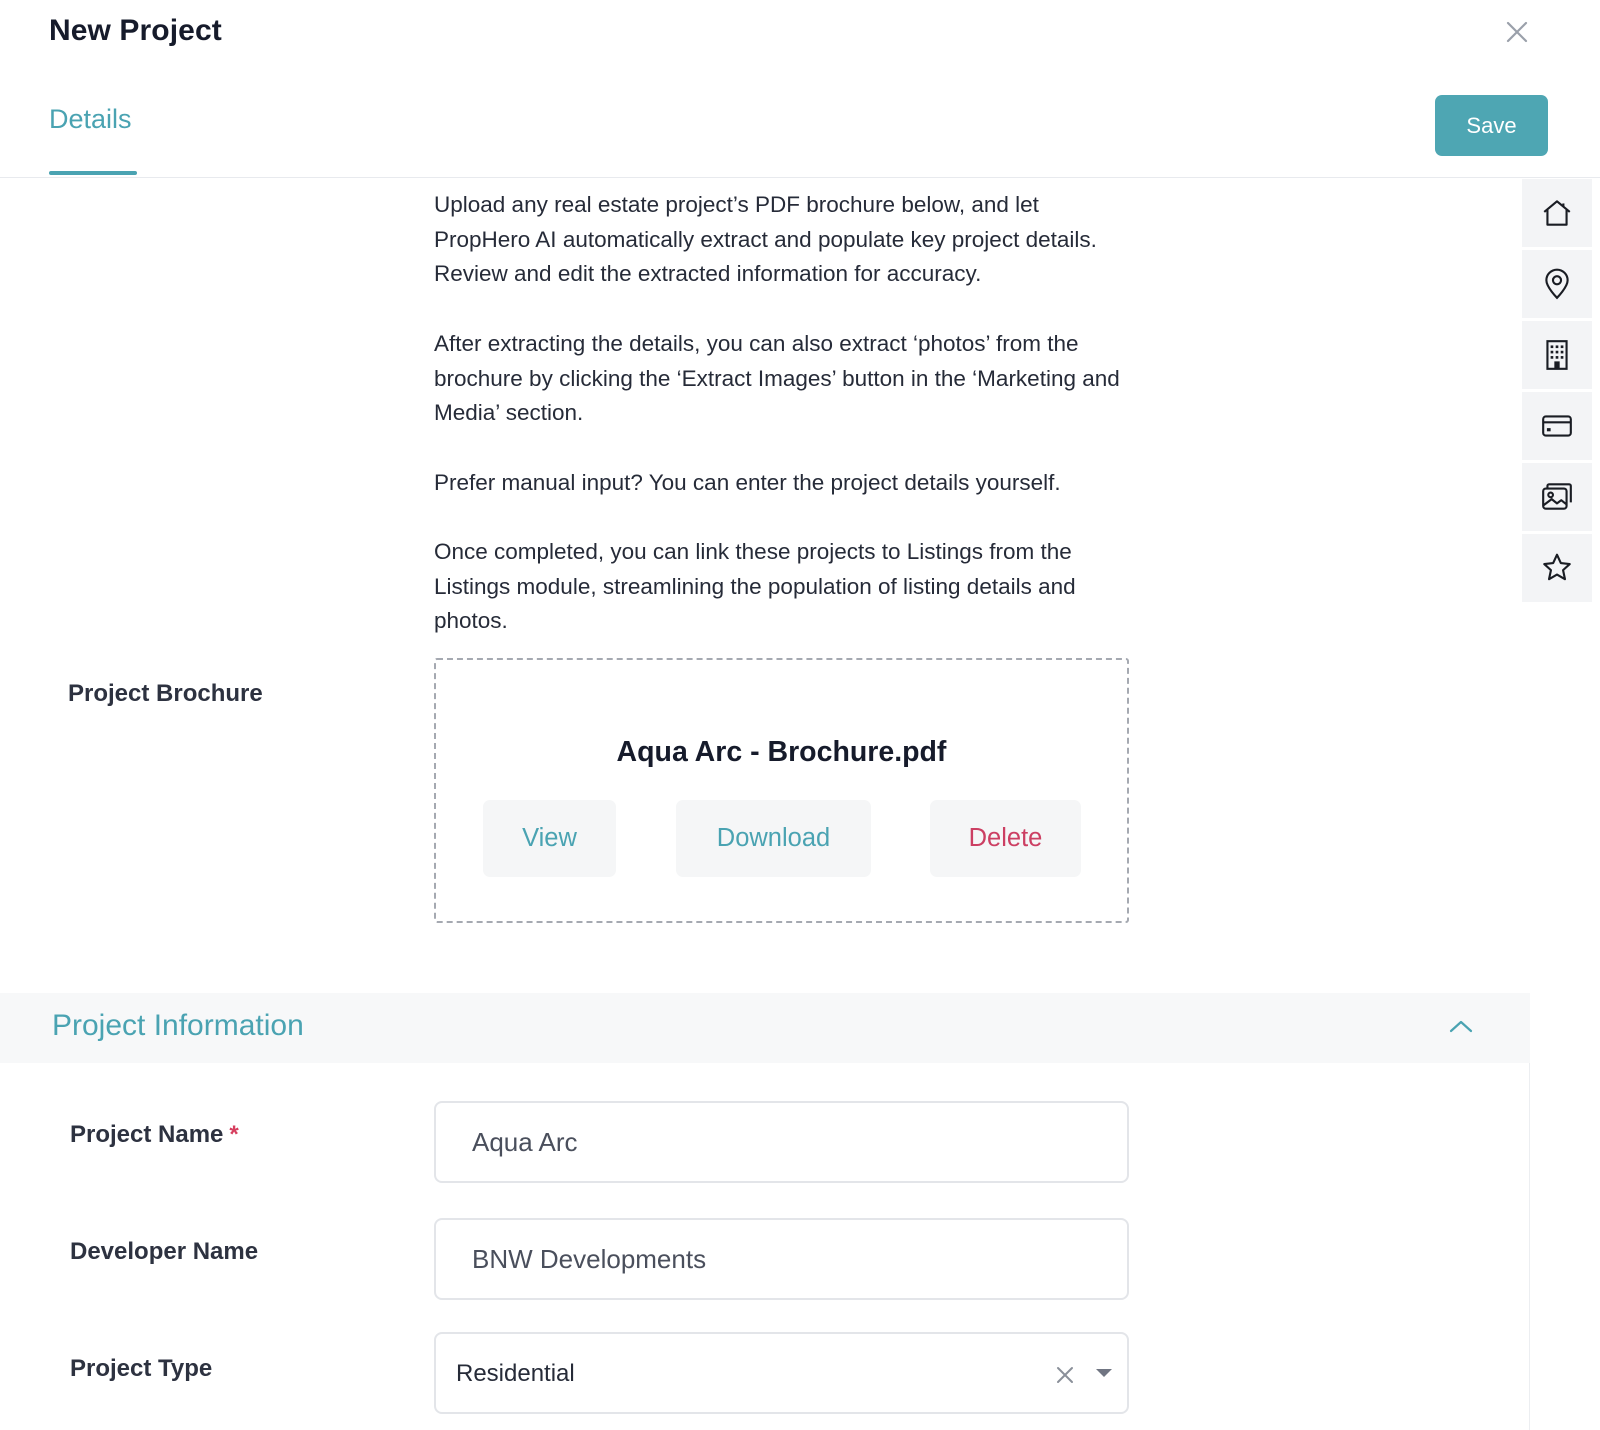 This screenshot has width=1600, height=1430. I want to click on star-icon, so click(1557, 568).